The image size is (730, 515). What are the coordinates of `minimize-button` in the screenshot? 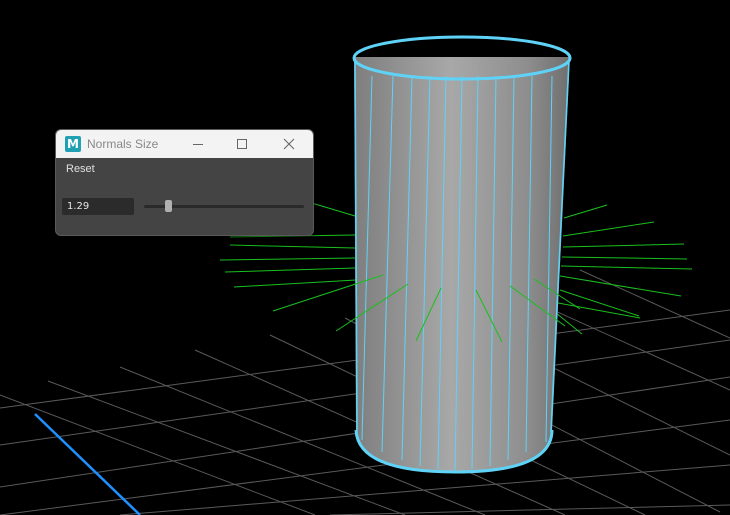 It's located at (198, 144).